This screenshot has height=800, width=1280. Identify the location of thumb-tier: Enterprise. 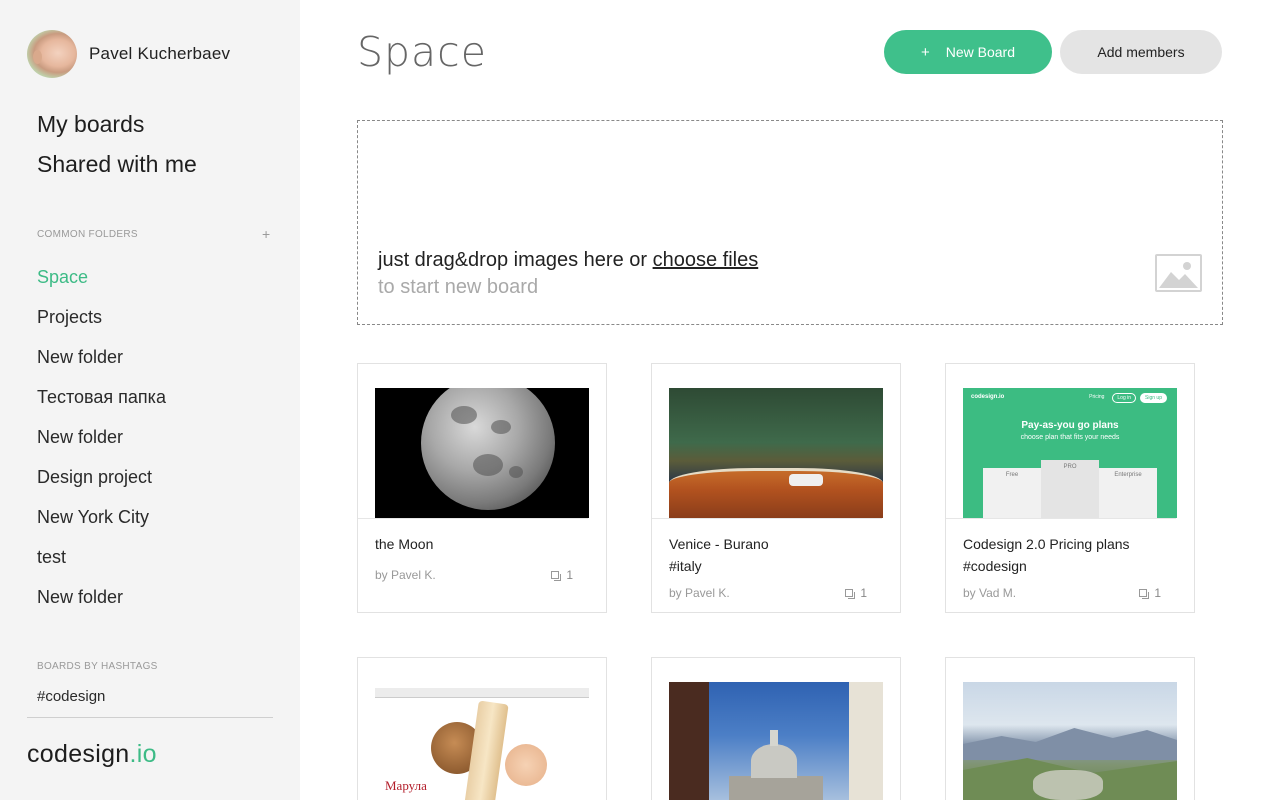
(1128, 493).